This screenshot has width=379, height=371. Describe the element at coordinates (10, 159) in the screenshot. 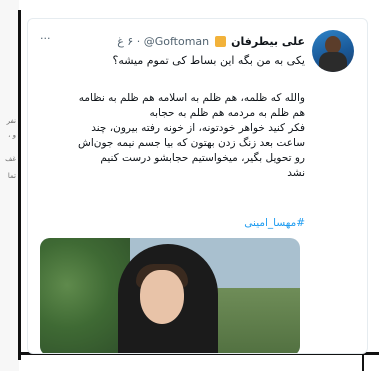

I see `left-text-fragment: غف` at that location.